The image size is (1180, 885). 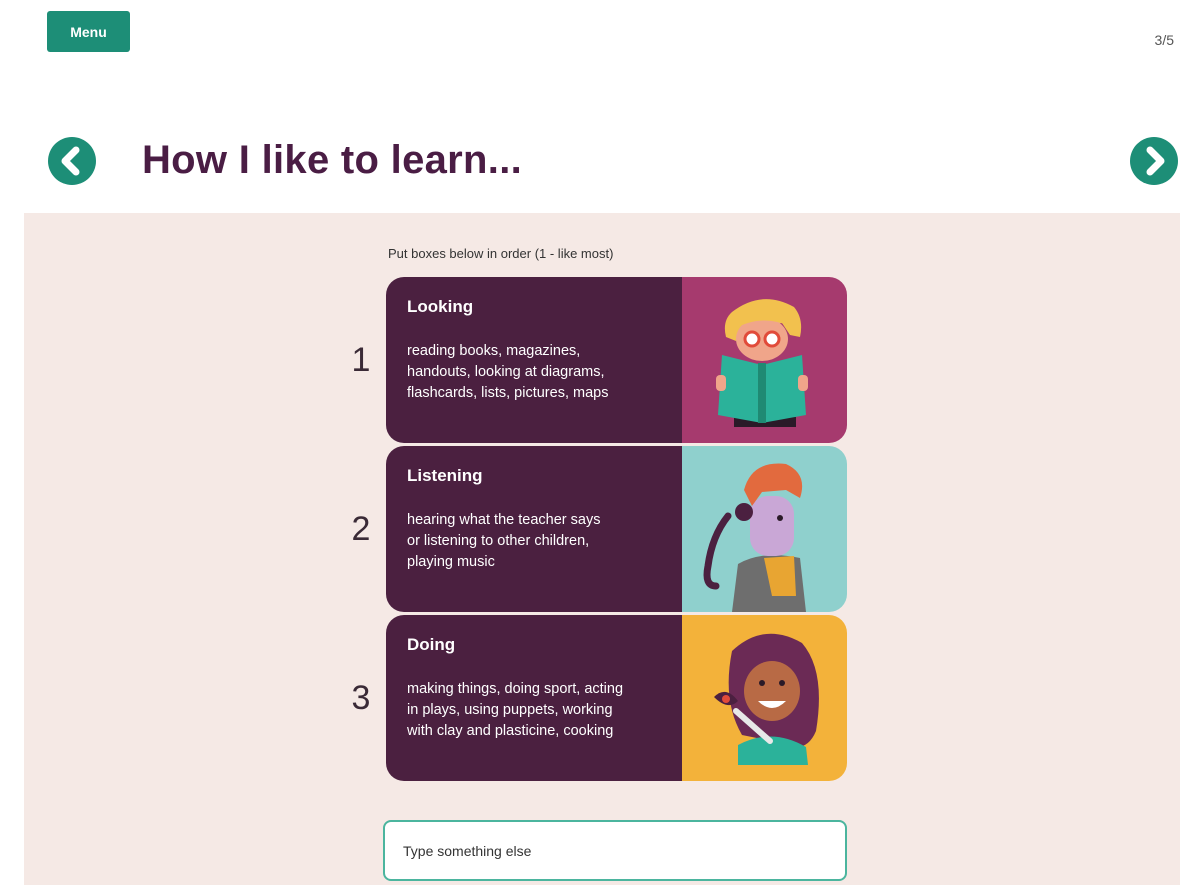 I want to click on instruction-text: Put boxes below in order (1 - like most), so click(x=501, y=253).